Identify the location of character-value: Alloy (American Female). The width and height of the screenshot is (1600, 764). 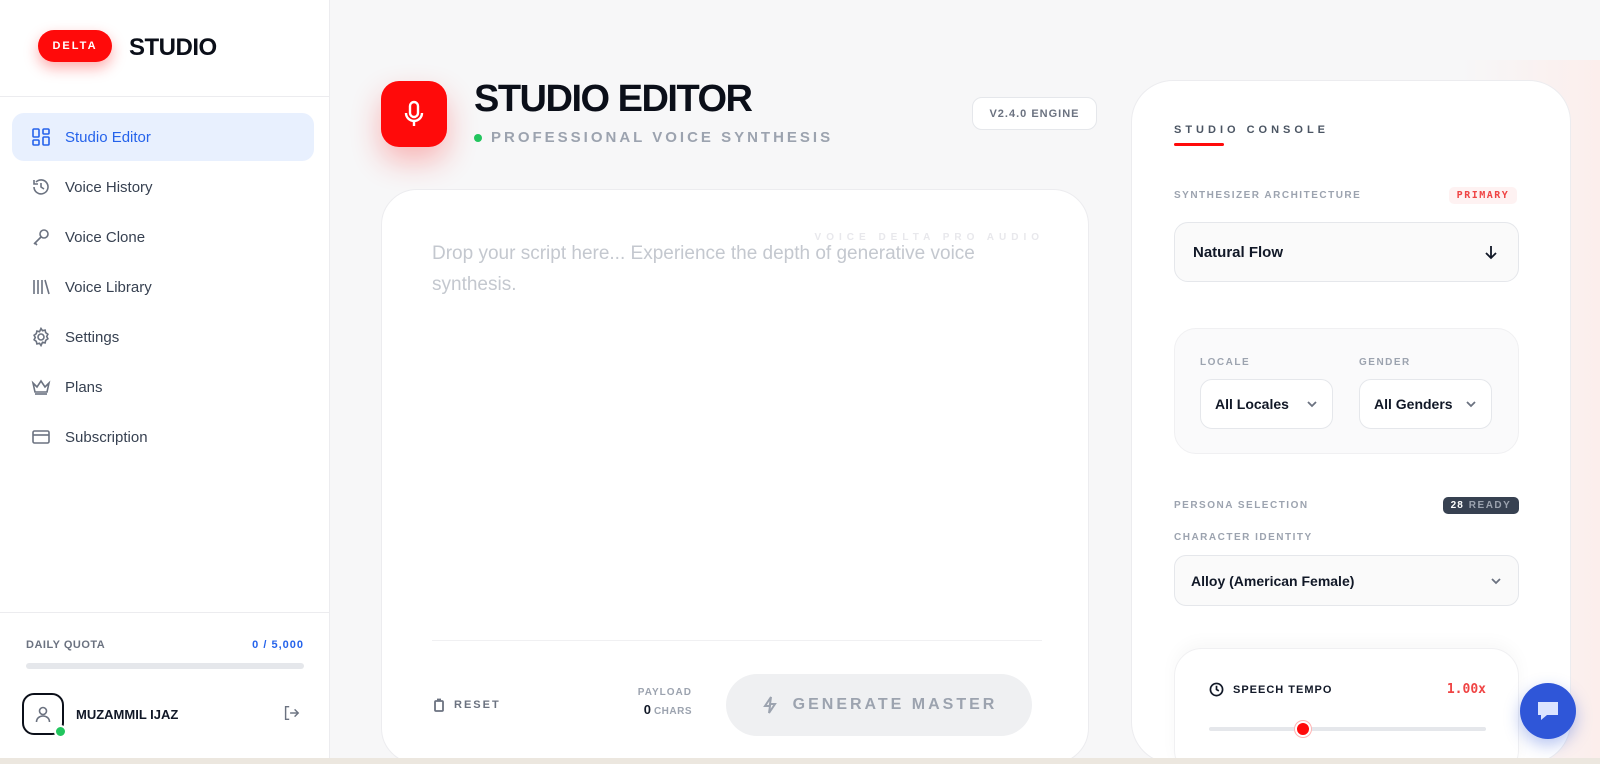
(1273, 580).